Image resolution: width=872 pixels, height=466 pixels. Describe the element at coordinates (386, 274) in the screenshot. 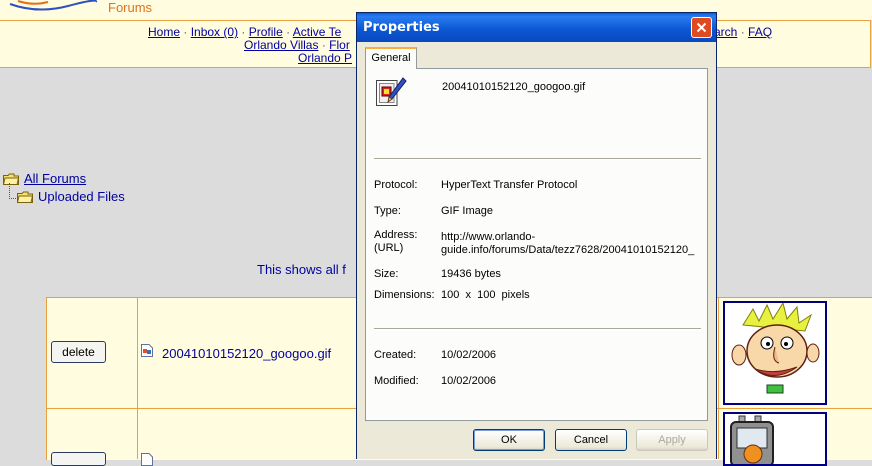

I see `size-label: Size:` at that location.